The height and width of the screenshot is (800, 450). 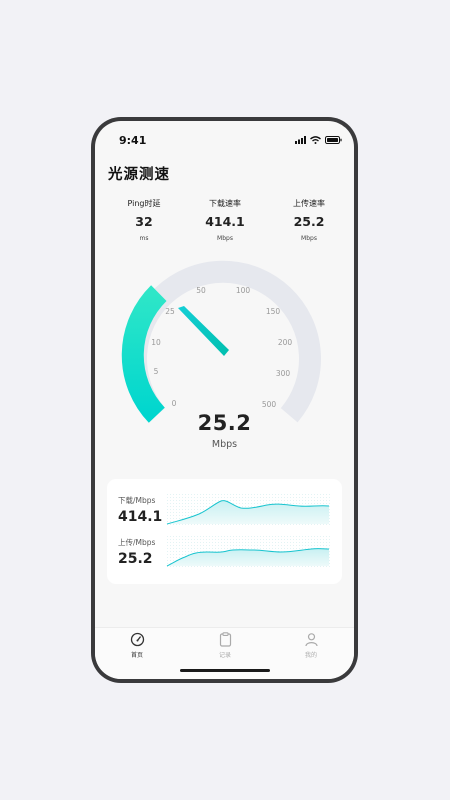 What do you see at coordinates (137, 649) in the screenshot?
I see `tab-home: 首页` at bounding box center [137, 649].